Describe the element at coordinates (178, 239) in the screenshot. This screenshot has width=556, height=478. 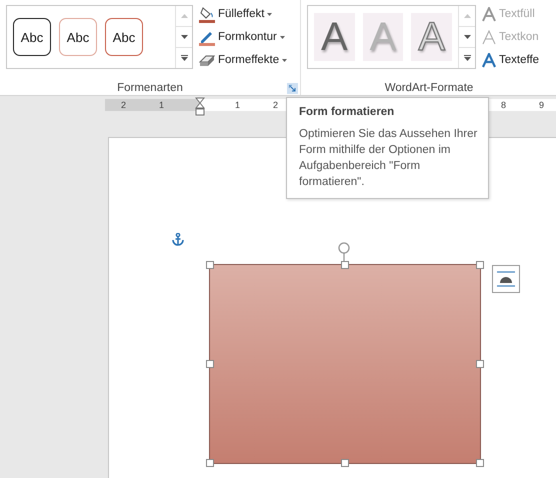
I see `anchor-icon` at that location.